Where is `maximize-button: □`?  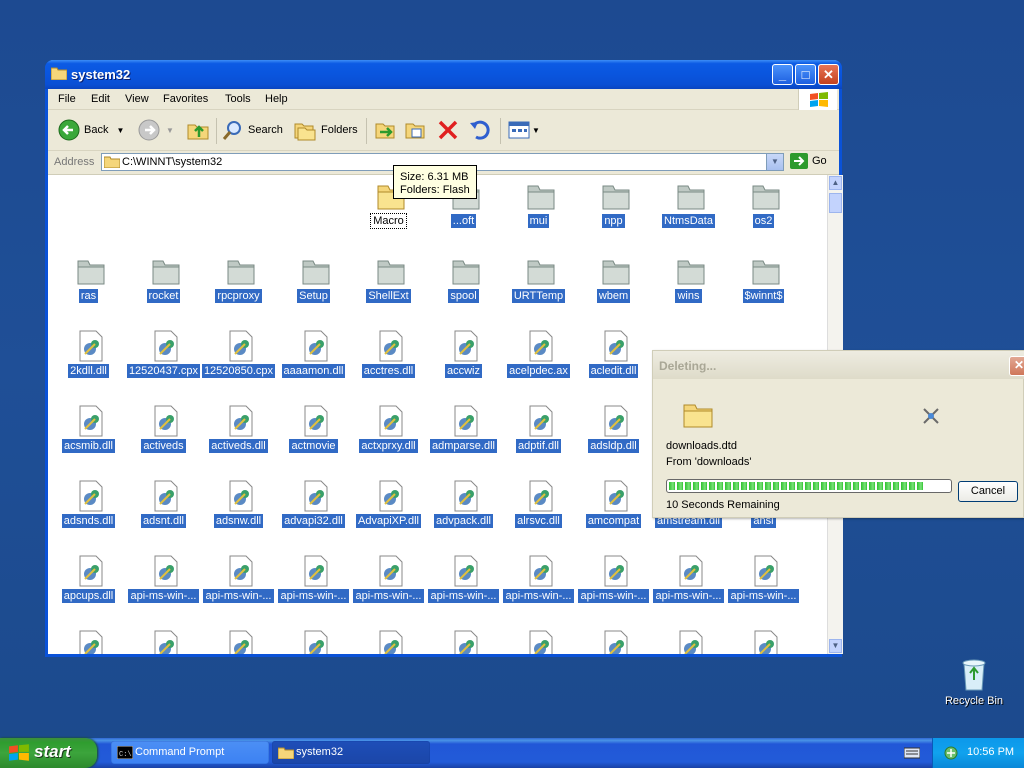 maximize-button: □ is located at coordinates (805, 74).